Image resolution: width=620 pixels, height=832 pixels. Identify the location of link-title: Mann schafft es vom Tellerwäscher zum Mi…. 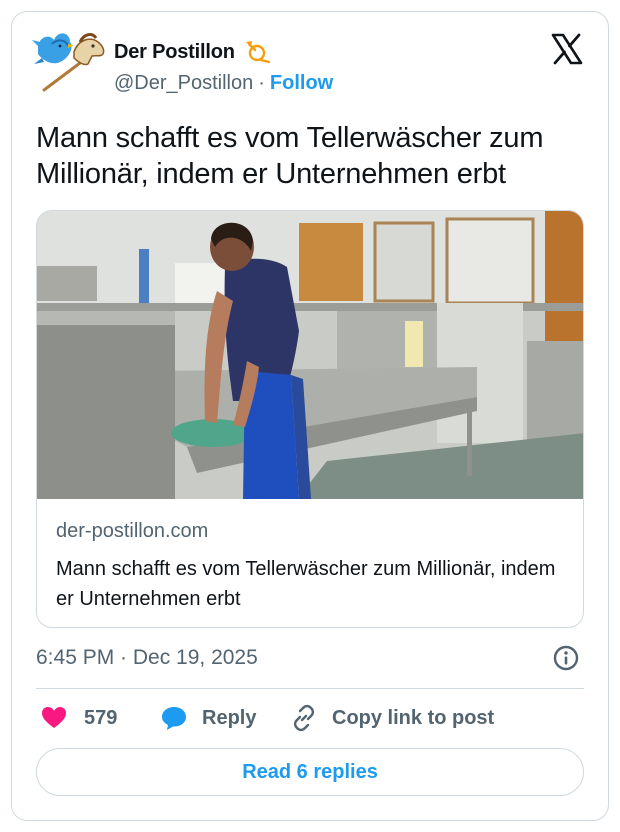
(306, 584).